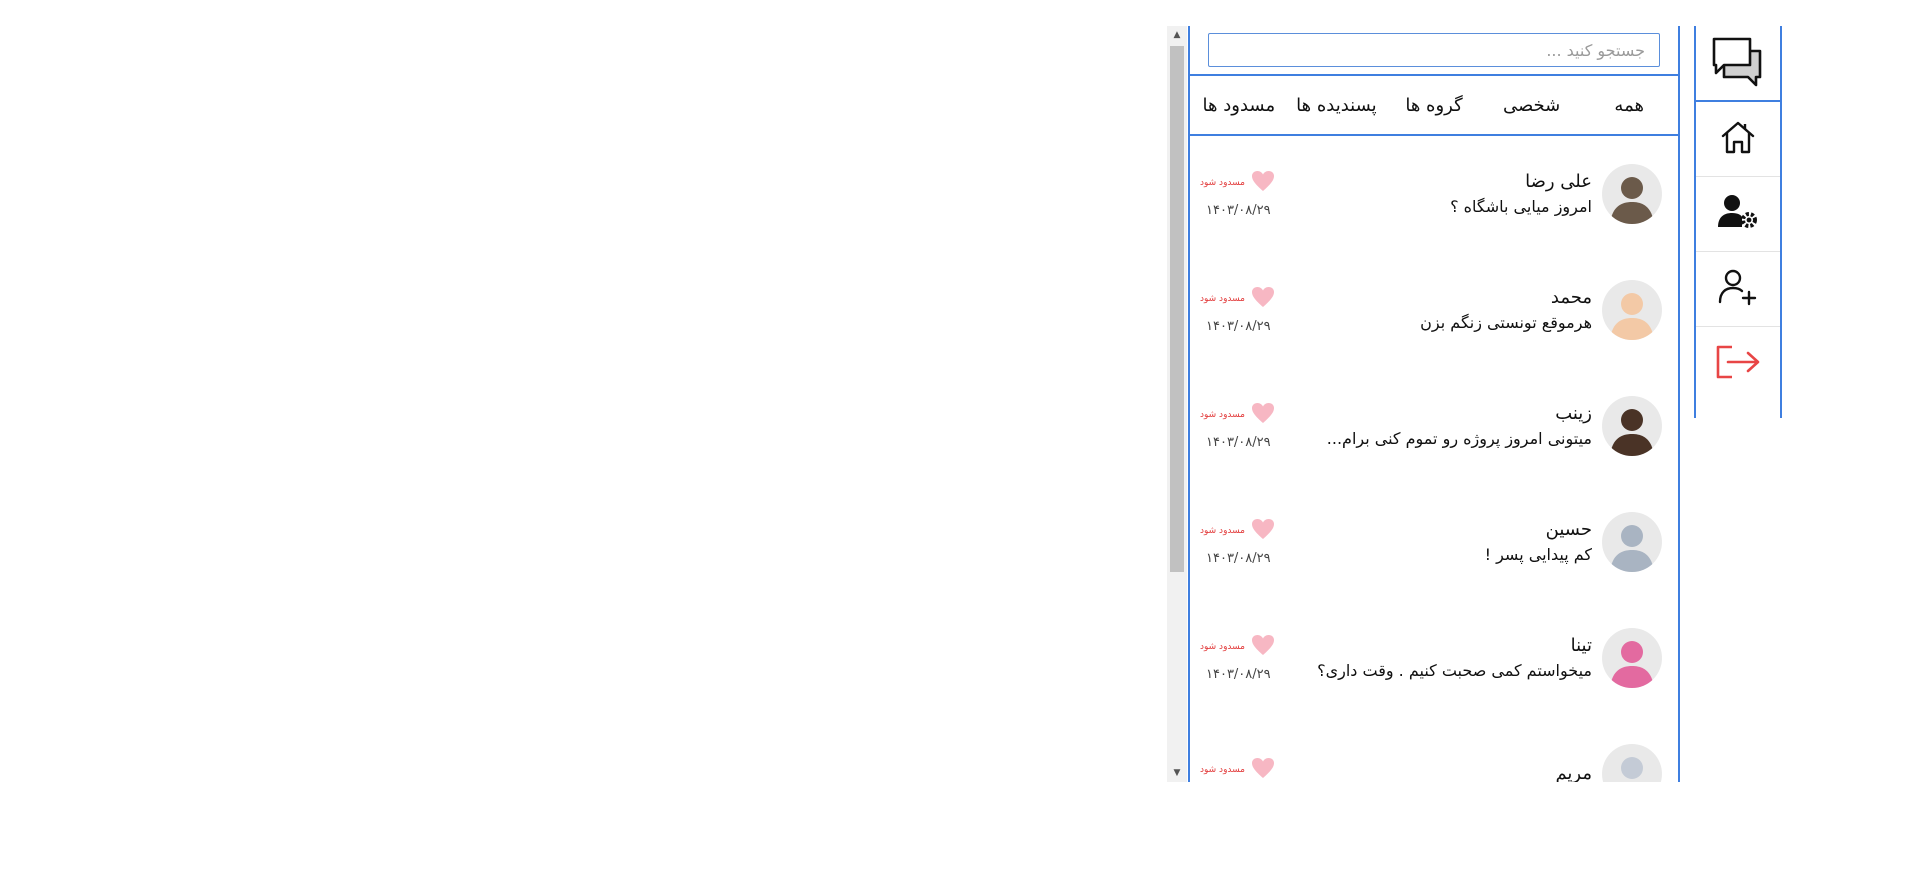 The width and height of the screenshot is (1920, 881). What do you see at coordinates (1437, 194) in the screenshot?
I see `chat-text: علی رضا امروز میایی باشگاه ؟` at bounding box center [1437, 194].